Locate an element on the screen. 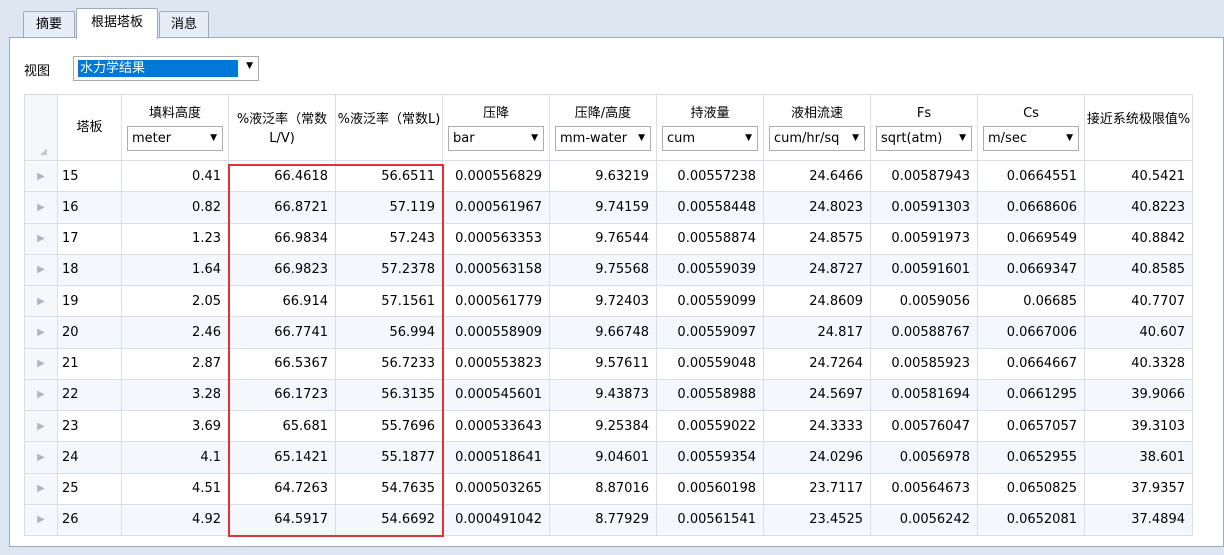 This screenshot has height=555, width=1224. table-cell: 9.76544 is located at coordinates (603, 238).